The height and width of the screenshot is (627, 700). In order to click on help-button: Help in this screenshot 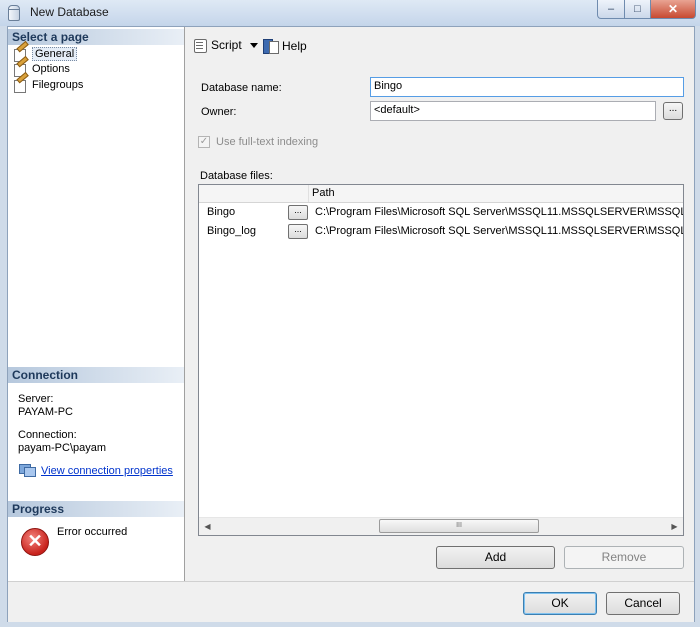, I will do `click(285, 46)`.